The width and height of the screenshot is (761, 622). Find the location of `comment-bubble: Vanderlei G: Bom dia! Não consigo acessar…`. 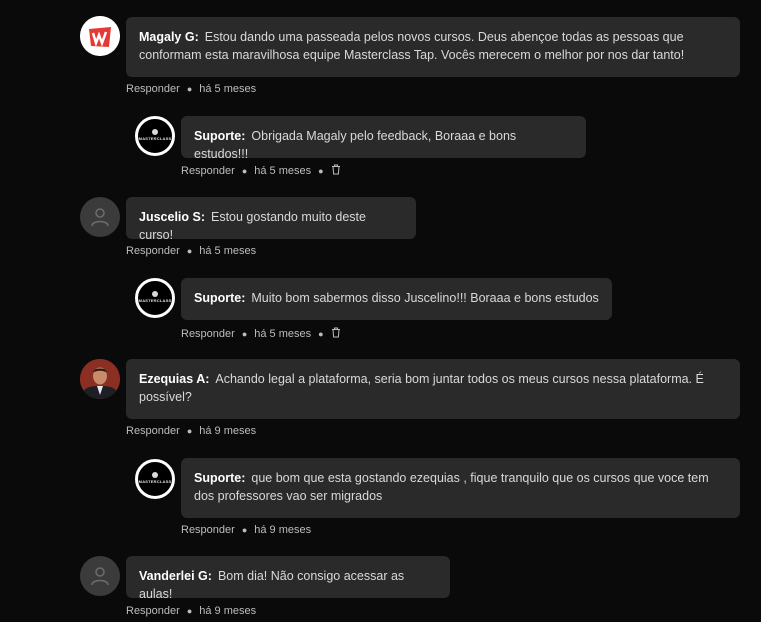

comment-bubble: Vanderlei G: Bom dia! Não consigo acessar… is located at coordinates (288, 578).